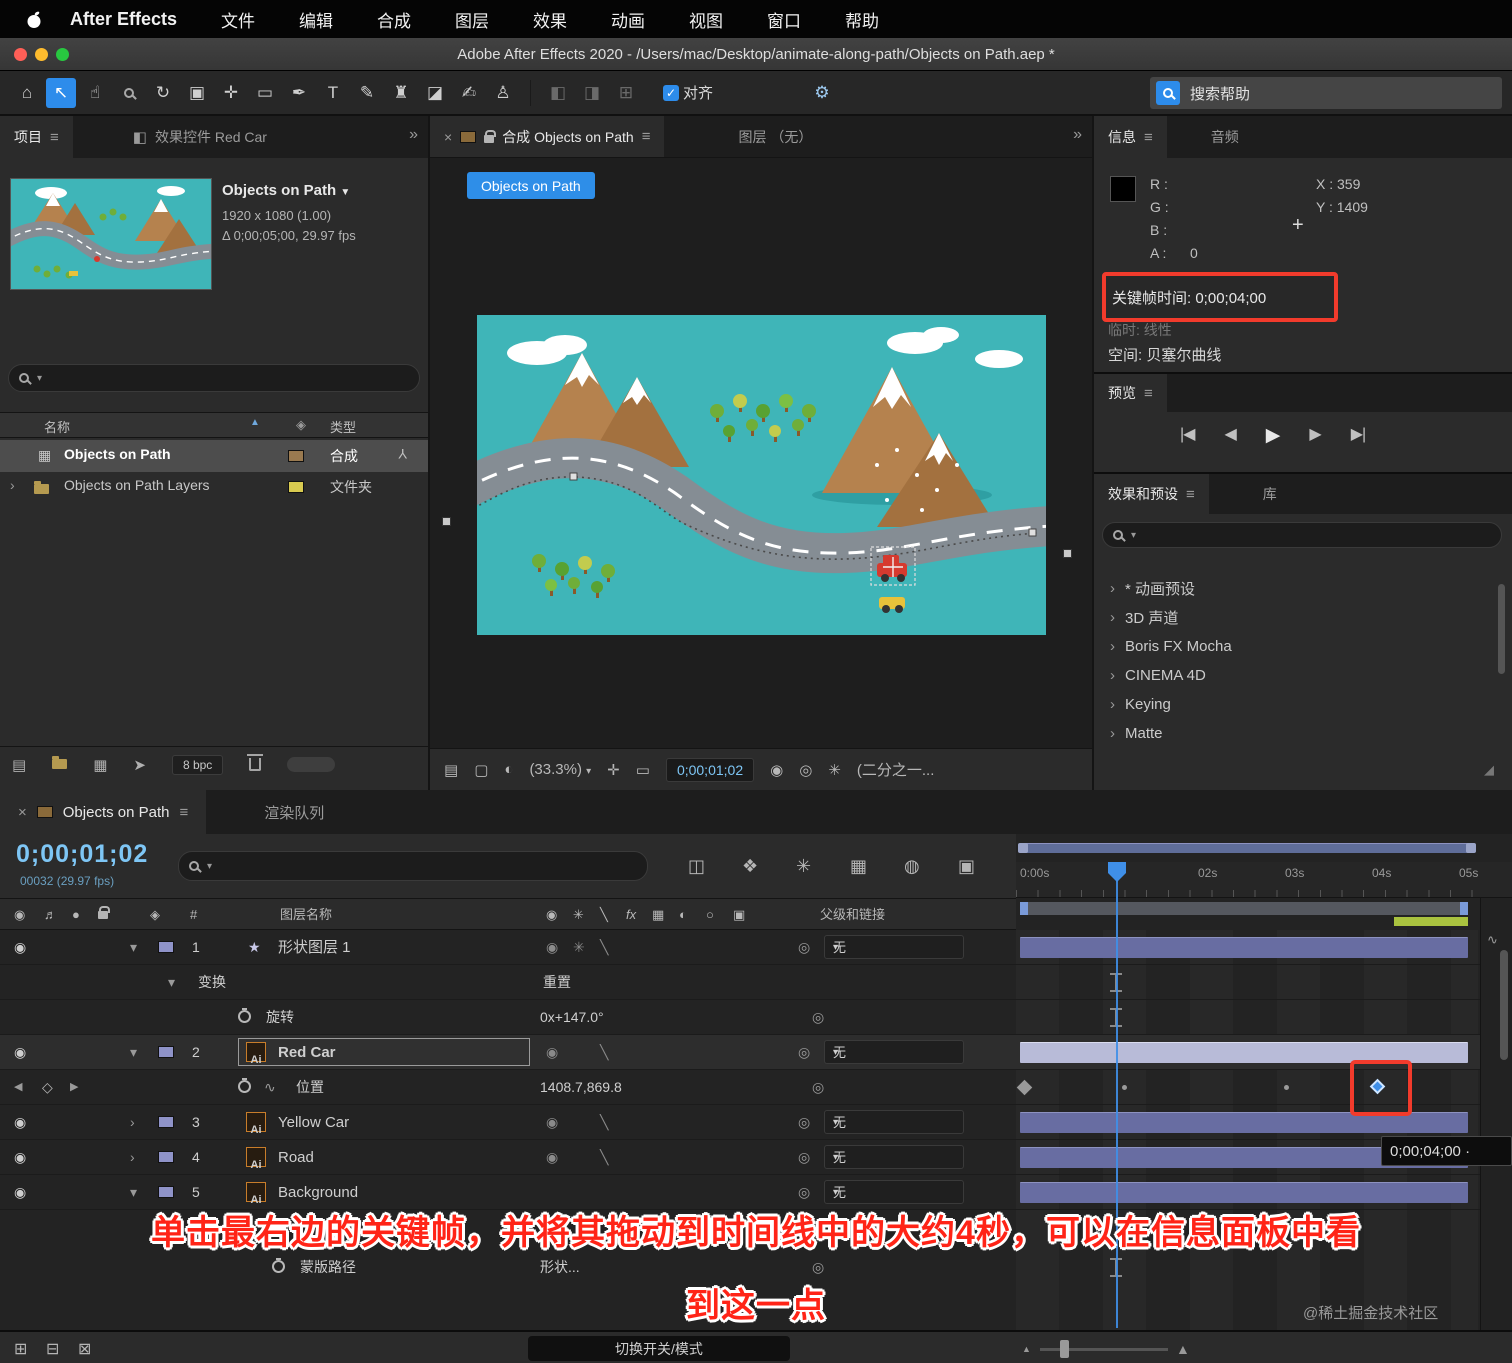 This screenshot has width=1512, height=1363. I want to click on close-icon: ×, so click(448, 137).